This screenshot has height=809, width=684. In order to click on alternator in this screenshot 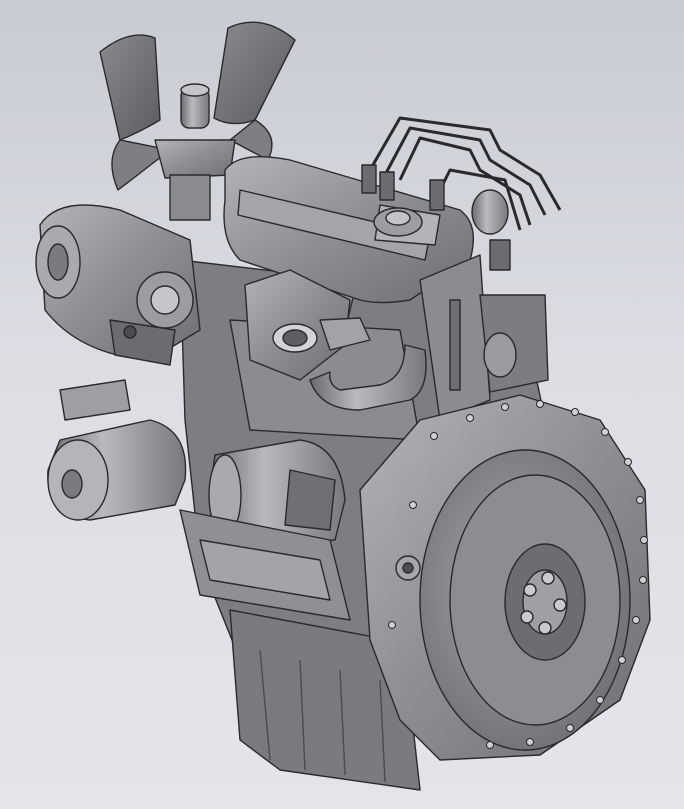, I will do `click(118, 285)`.